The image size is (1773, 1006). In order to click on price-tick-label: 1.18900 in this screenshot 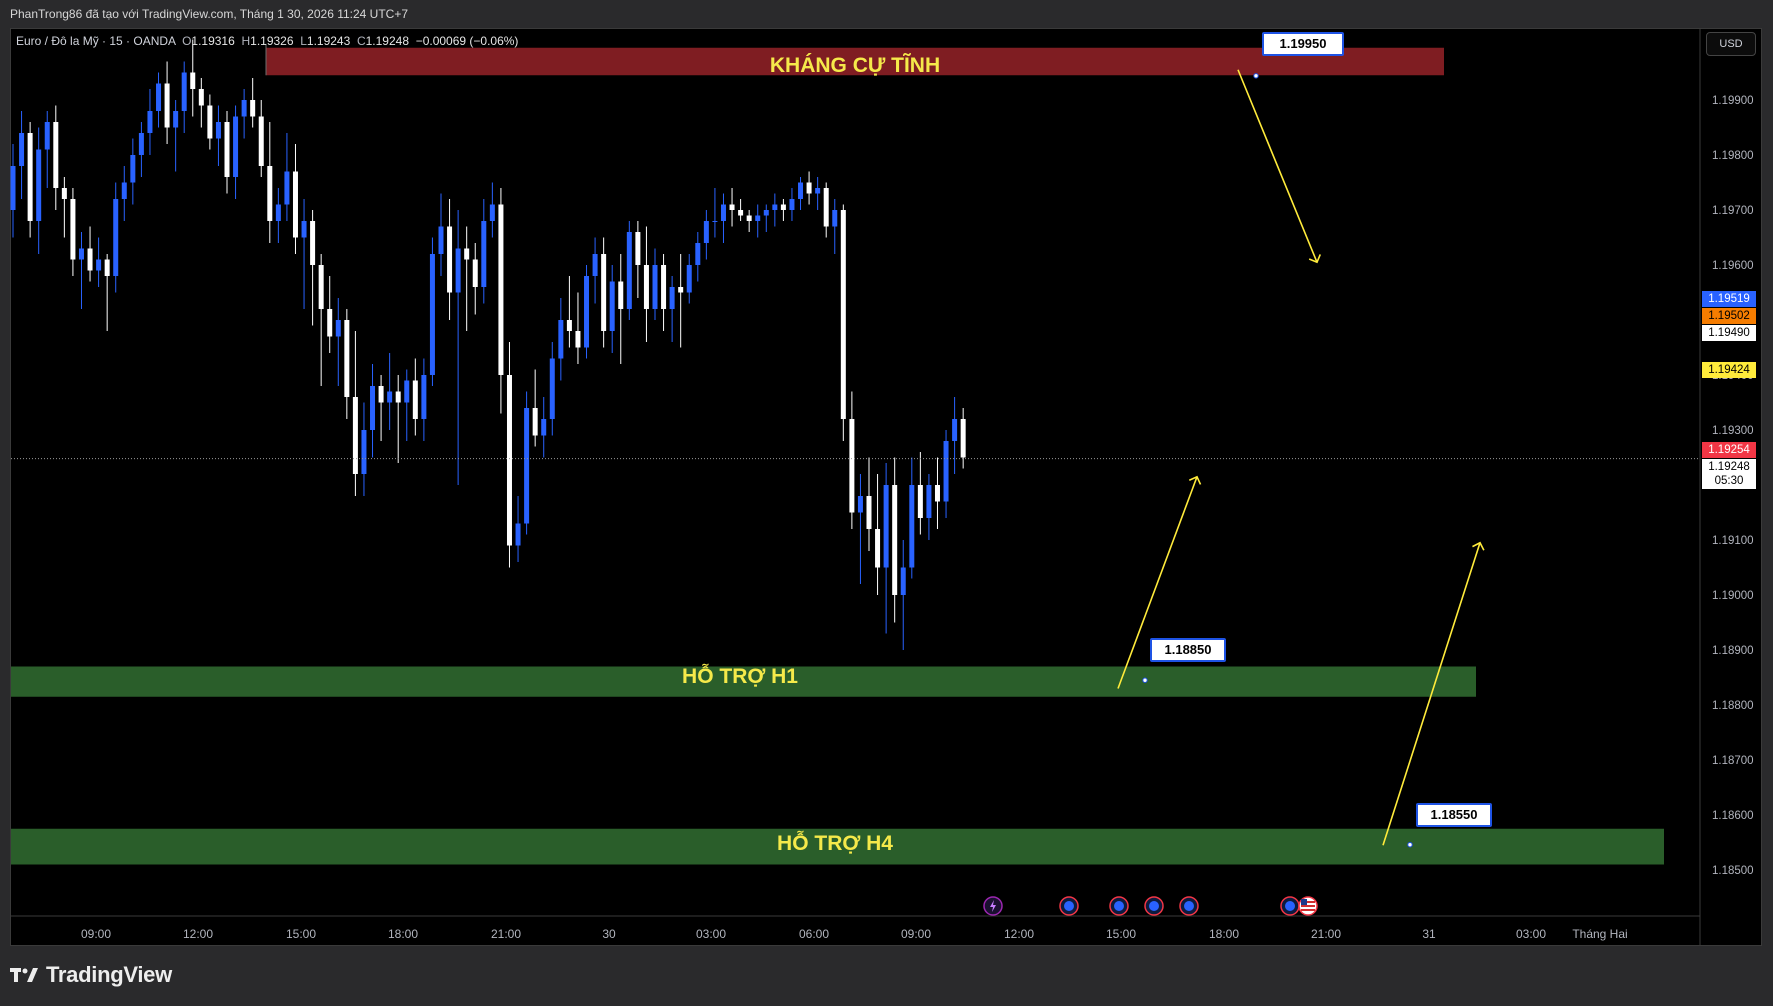, I will do `click(1733, 651)`.